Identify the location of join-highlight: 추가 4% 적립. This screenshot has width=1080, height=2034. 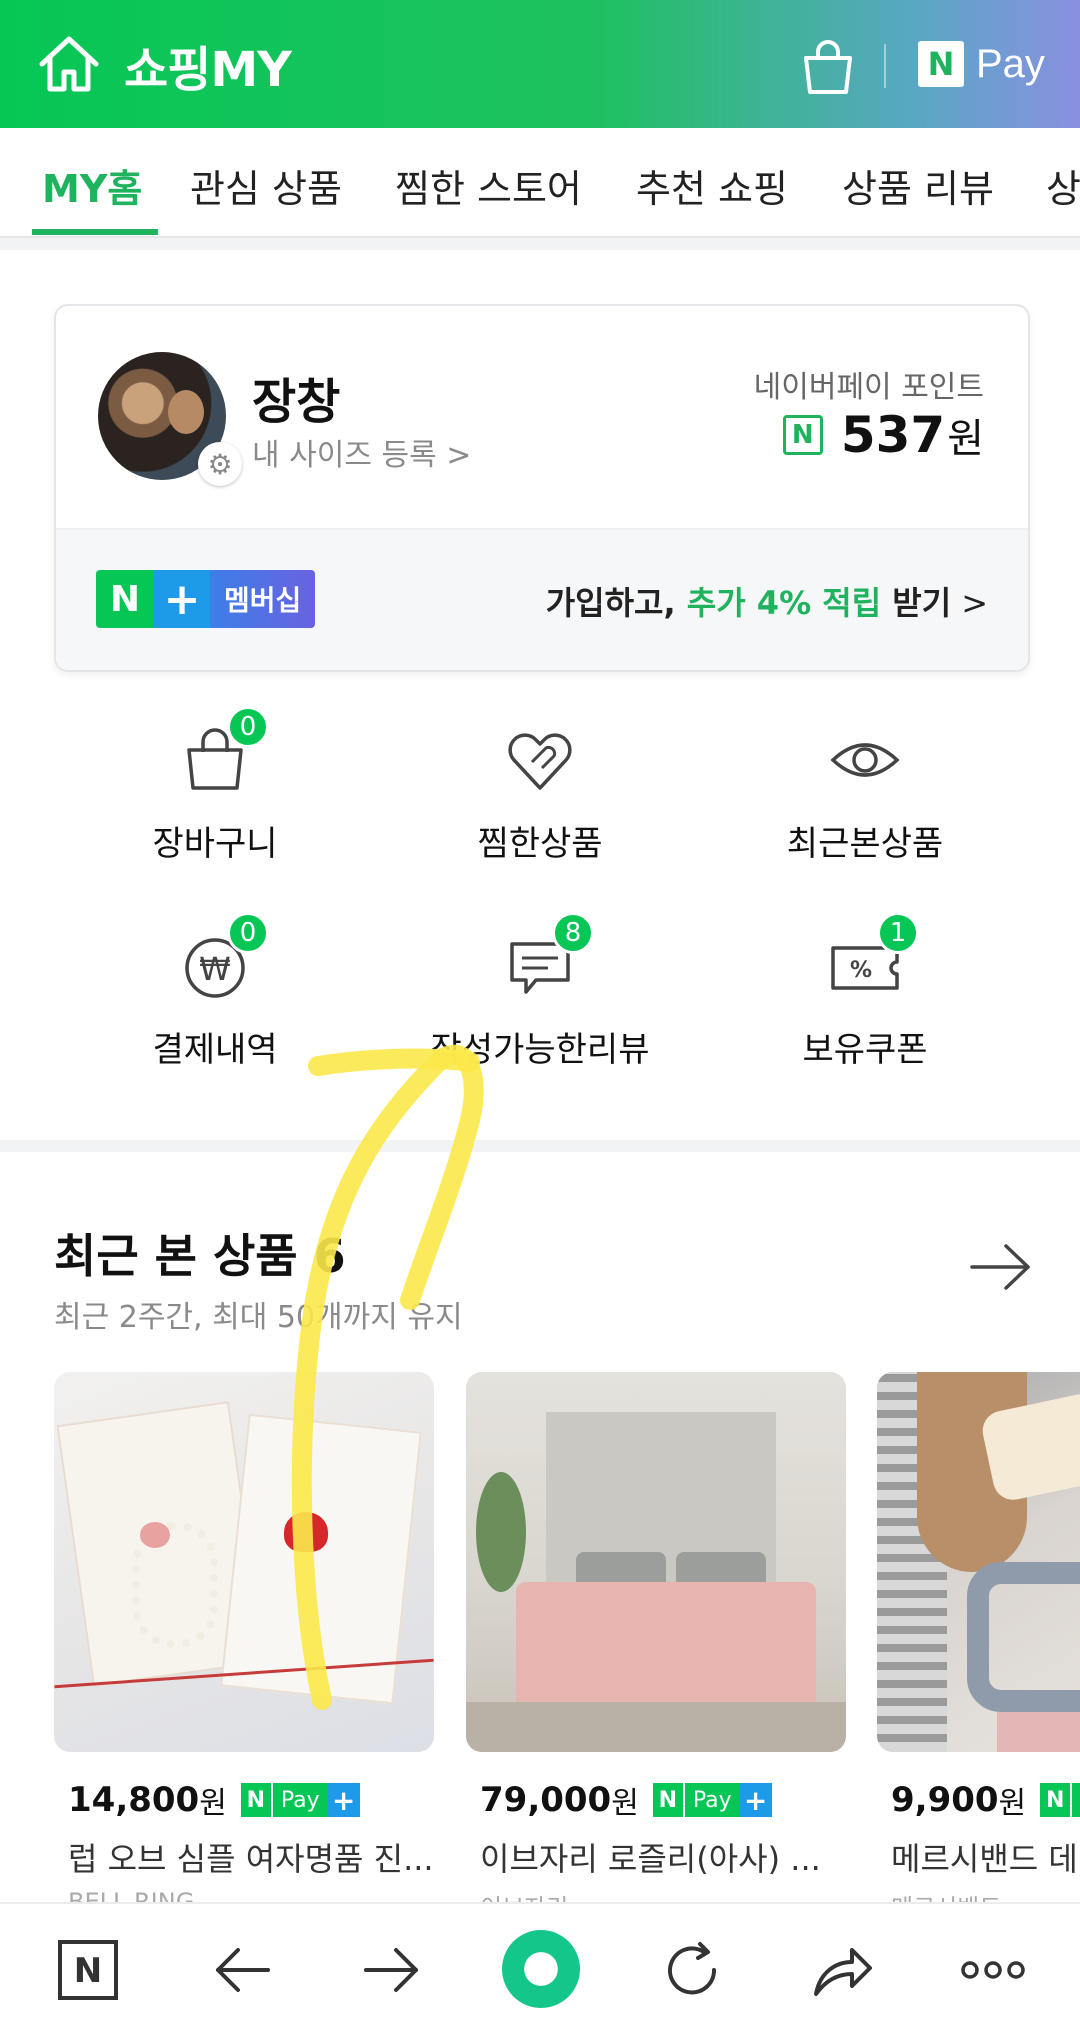
(784, 603).